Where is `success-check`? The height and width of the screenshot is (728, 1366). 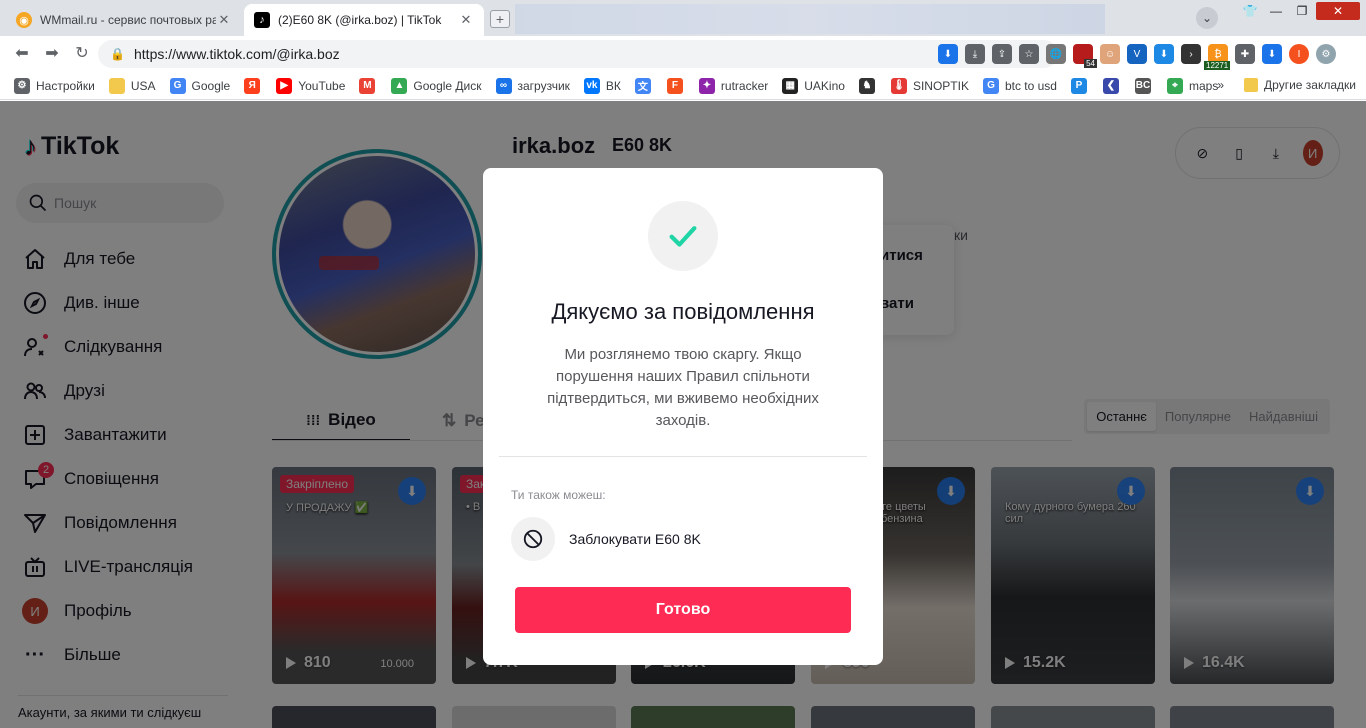
success-check is located at coordinates (683, 236).